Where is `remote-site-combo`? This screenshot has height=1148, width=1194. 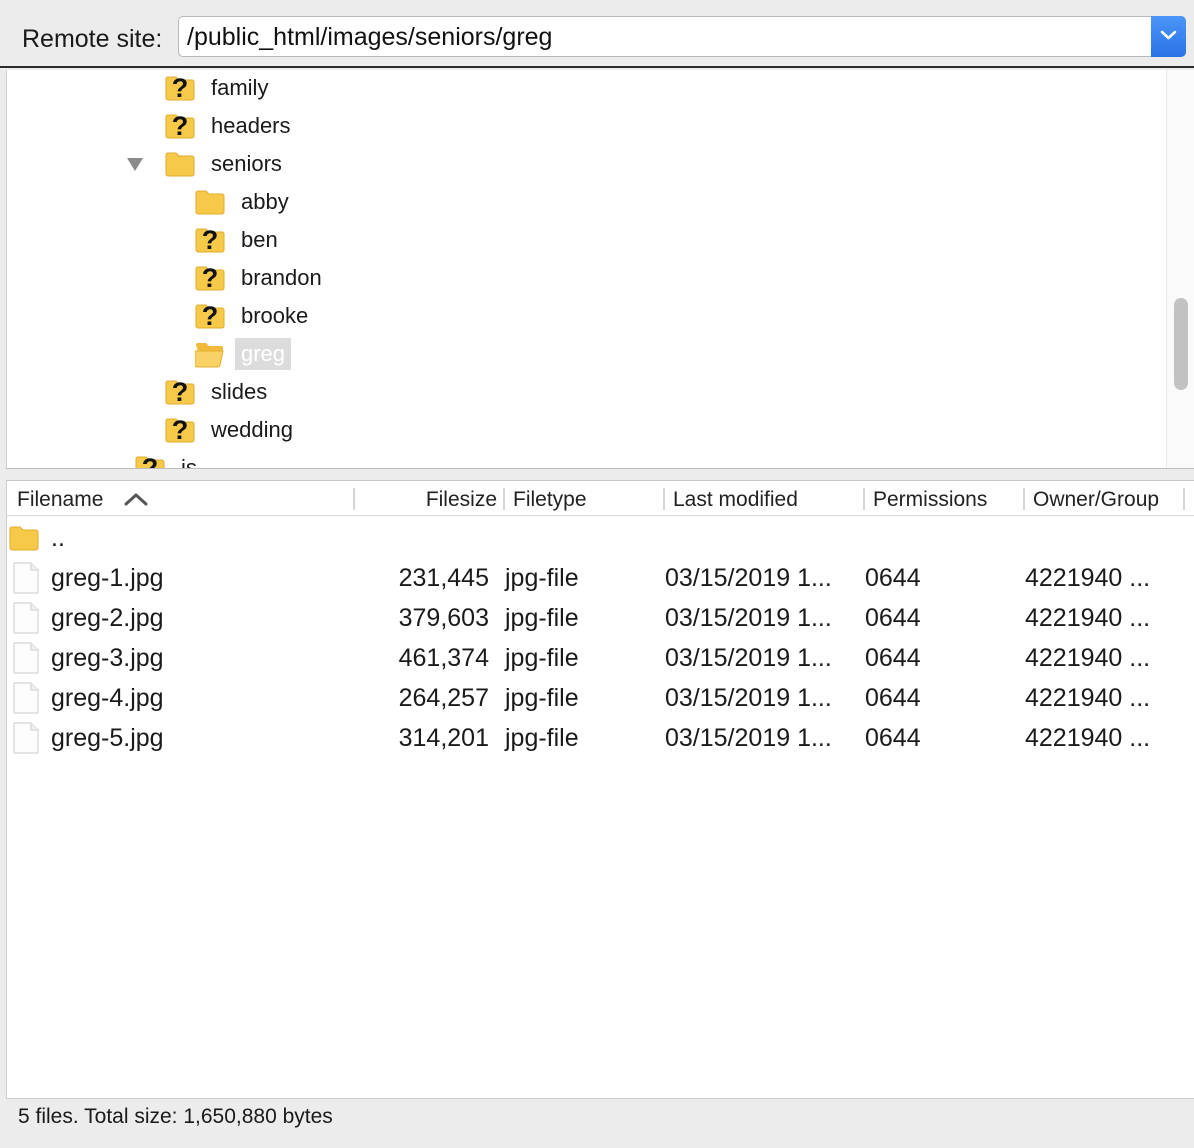 remote-site-combo is located at coordinates (682, 36).